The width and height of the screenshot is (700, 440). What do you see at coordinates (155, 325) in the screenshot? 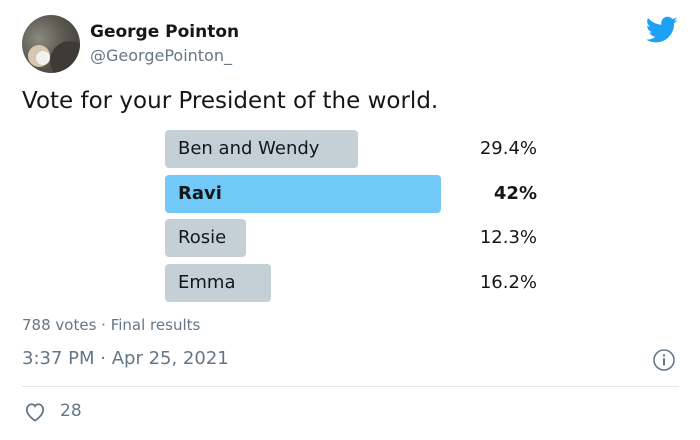
I see `poll-status: Final results` at bounding box center [155, 325].